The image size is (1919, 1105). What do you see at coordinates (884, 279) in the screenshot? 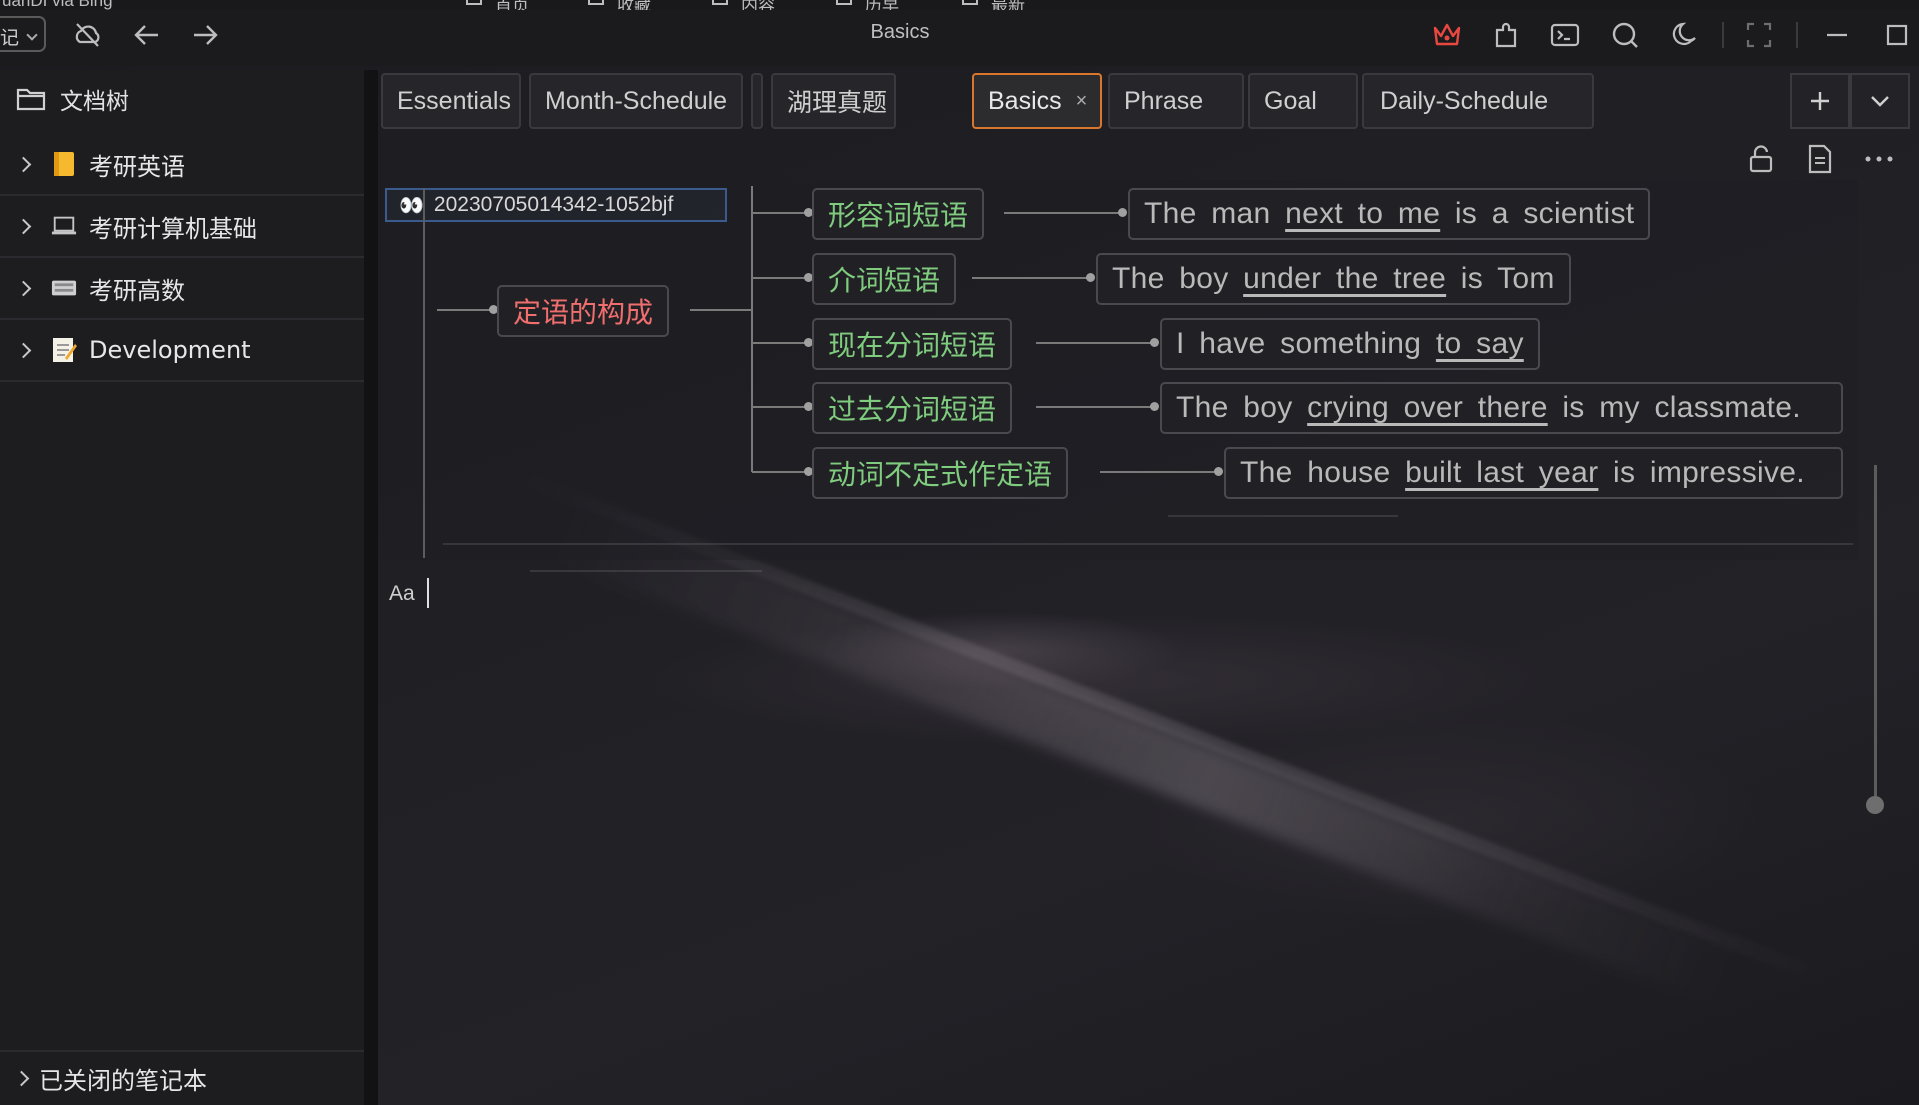
I see `mindmap-branch-node: 介词短语` at bounding box center [884, 279].